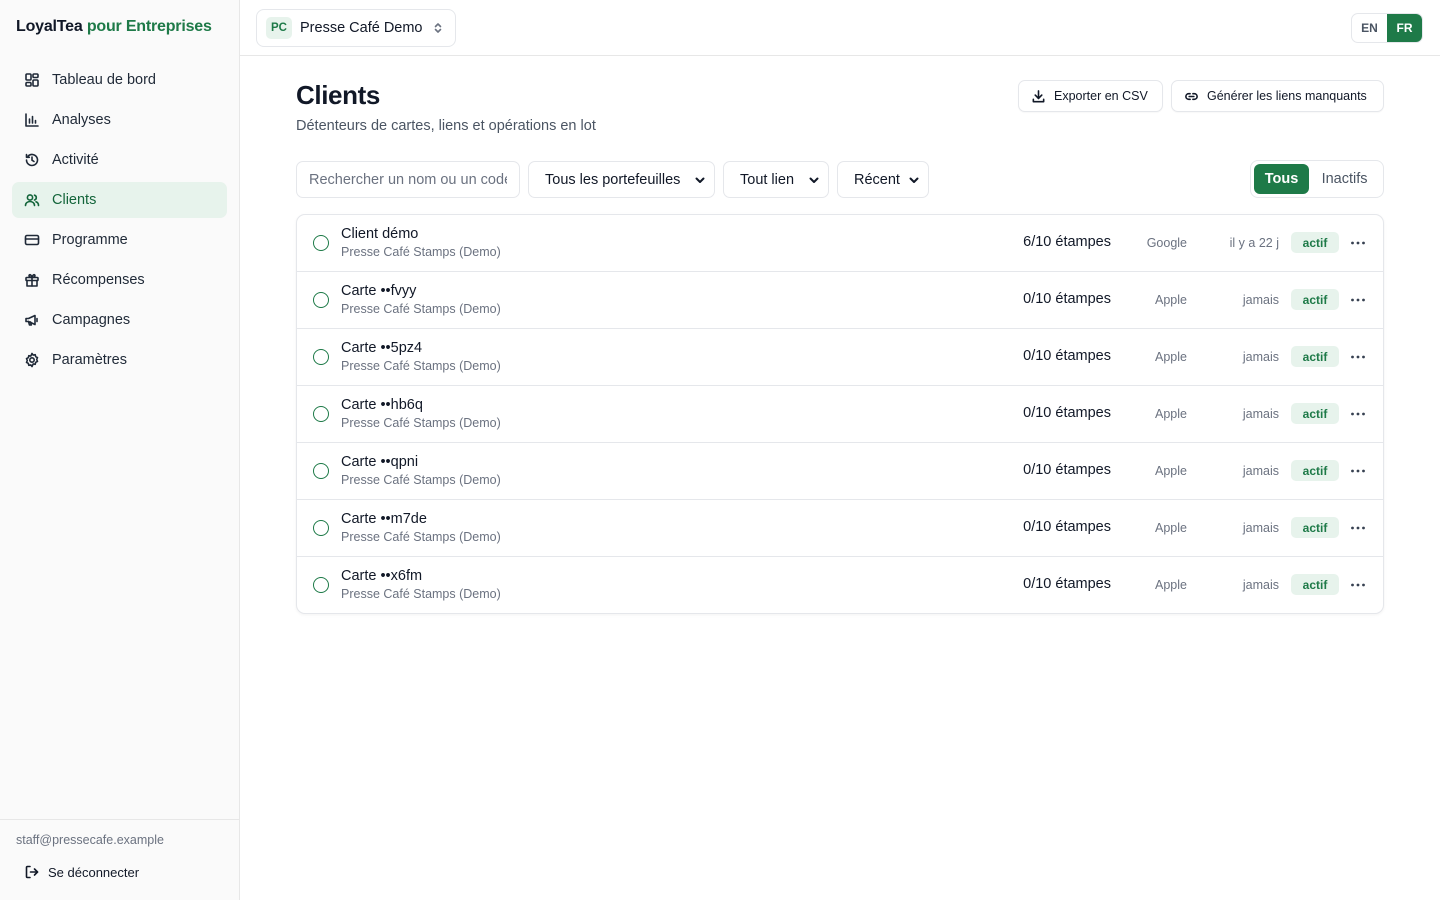 Image resolution: width=1440 pixels, height=900 pixels. I want to click on sidebar-item-dashboard: Tableau de bord, so click(119, 80).